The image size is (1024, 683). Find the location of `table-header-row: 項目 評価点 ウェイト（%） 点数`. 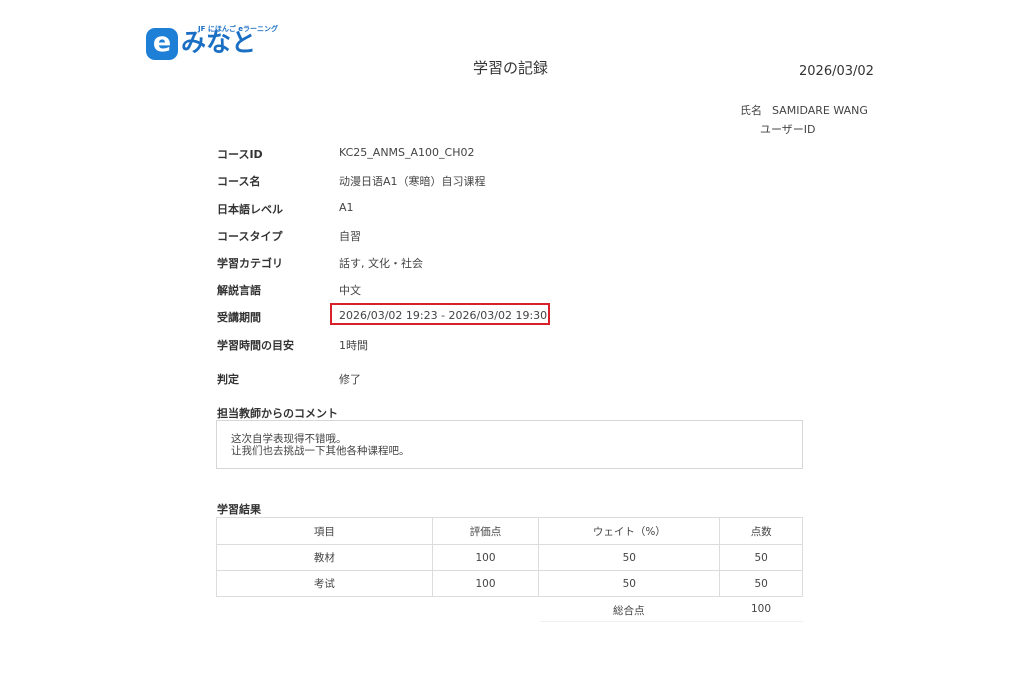

table-header-row: 項目 評価点 ウェイト（%） 点数 is located at coordinates (509, 531).